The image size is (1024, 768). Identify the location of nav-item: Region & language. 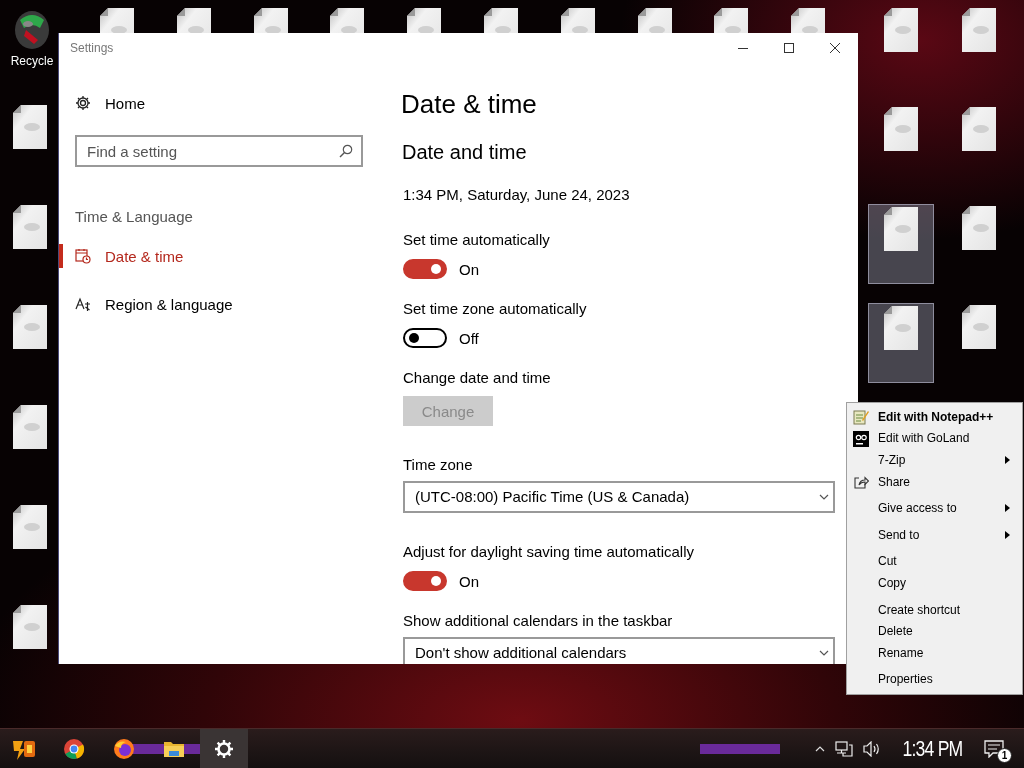
(211, 304).